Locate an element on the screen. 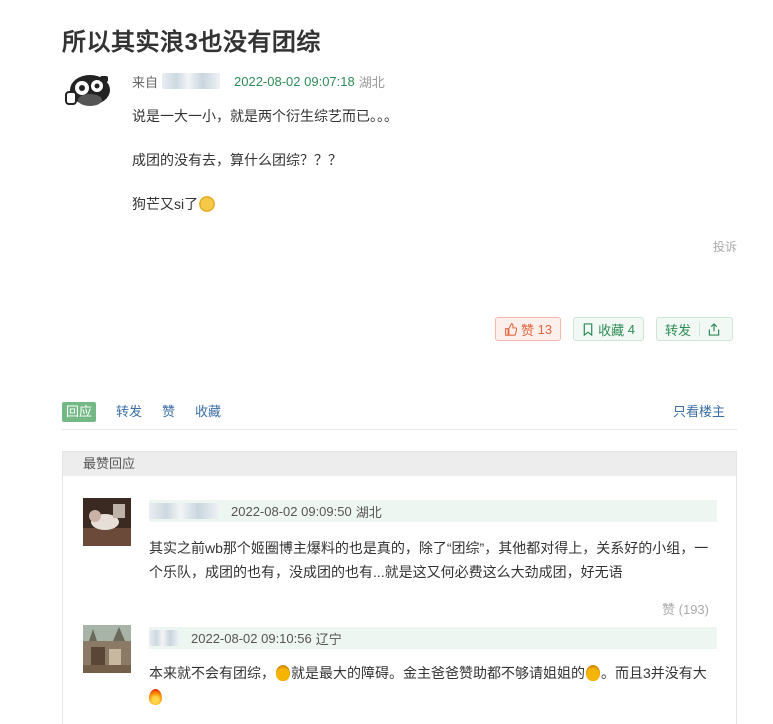 The image size is (773, 724). comment-time: 2022-08-02 09:10:56 is located at coordinates (251, 638).